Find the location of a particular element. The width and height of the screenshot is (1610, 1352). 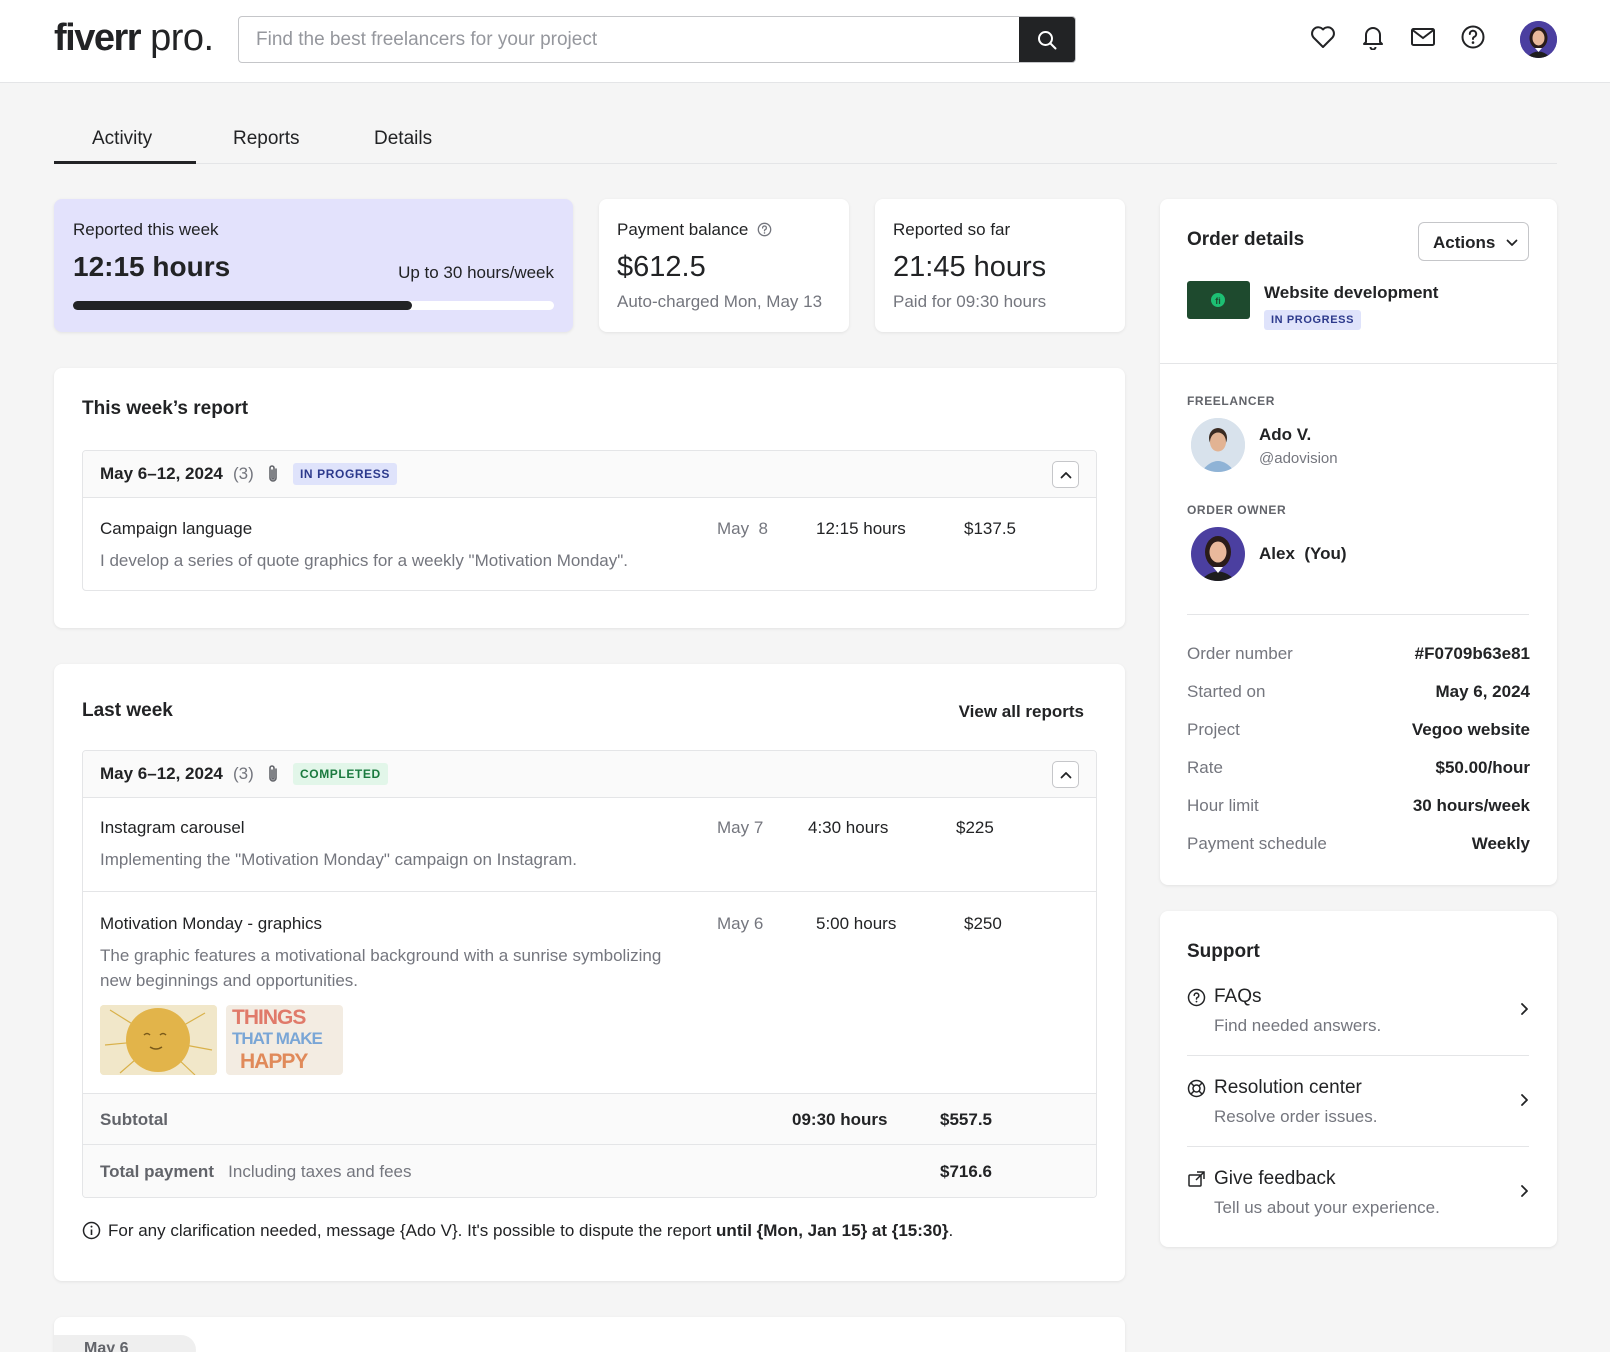

report-row-title: Instagram carousel is located at coordinates (172, 827).